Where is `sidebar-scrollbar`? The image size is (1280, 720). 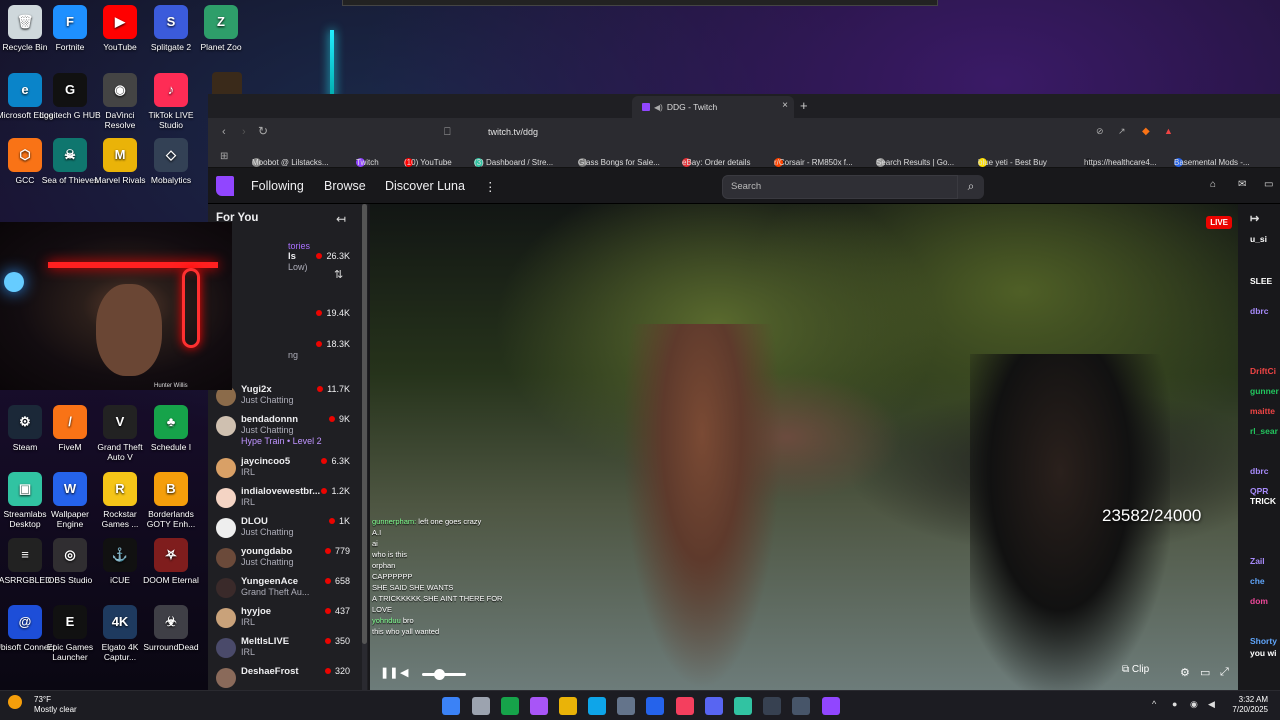
sidebar-scrollbar is located at coordinates (364, 447).